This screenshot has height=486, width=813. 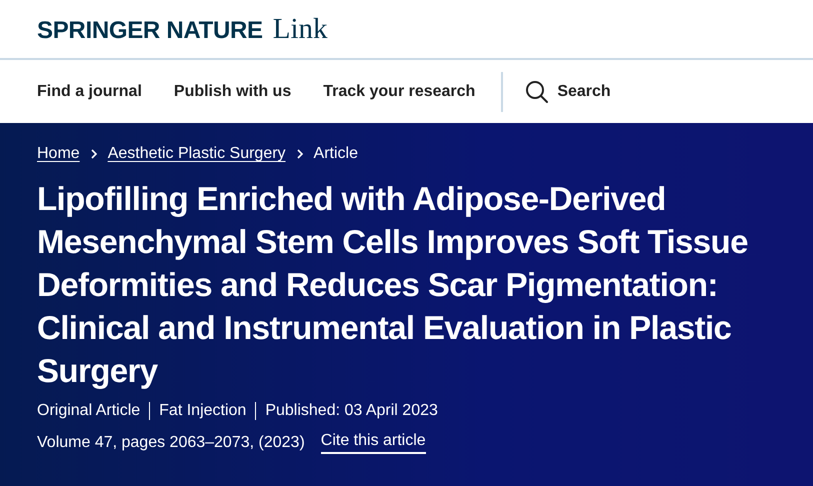 I want to click on volume-info: Volume 47, pages 2063–2073, (2023), so click(x=171, y=443).